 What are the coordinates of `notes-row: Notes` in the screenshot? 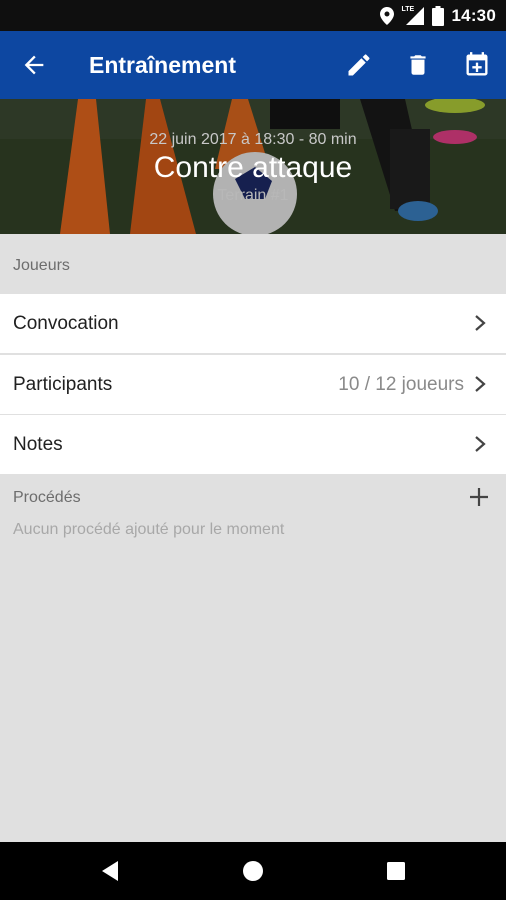 It's located at (253, 444).